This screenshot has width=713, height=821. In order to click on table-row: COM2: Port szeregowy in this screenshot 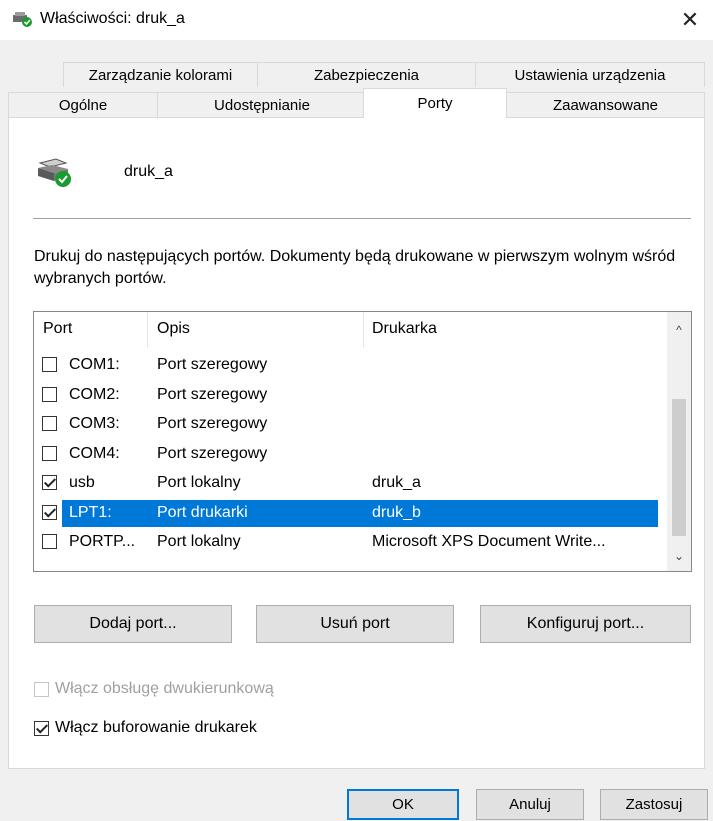, I will do `click(350, 395)`.